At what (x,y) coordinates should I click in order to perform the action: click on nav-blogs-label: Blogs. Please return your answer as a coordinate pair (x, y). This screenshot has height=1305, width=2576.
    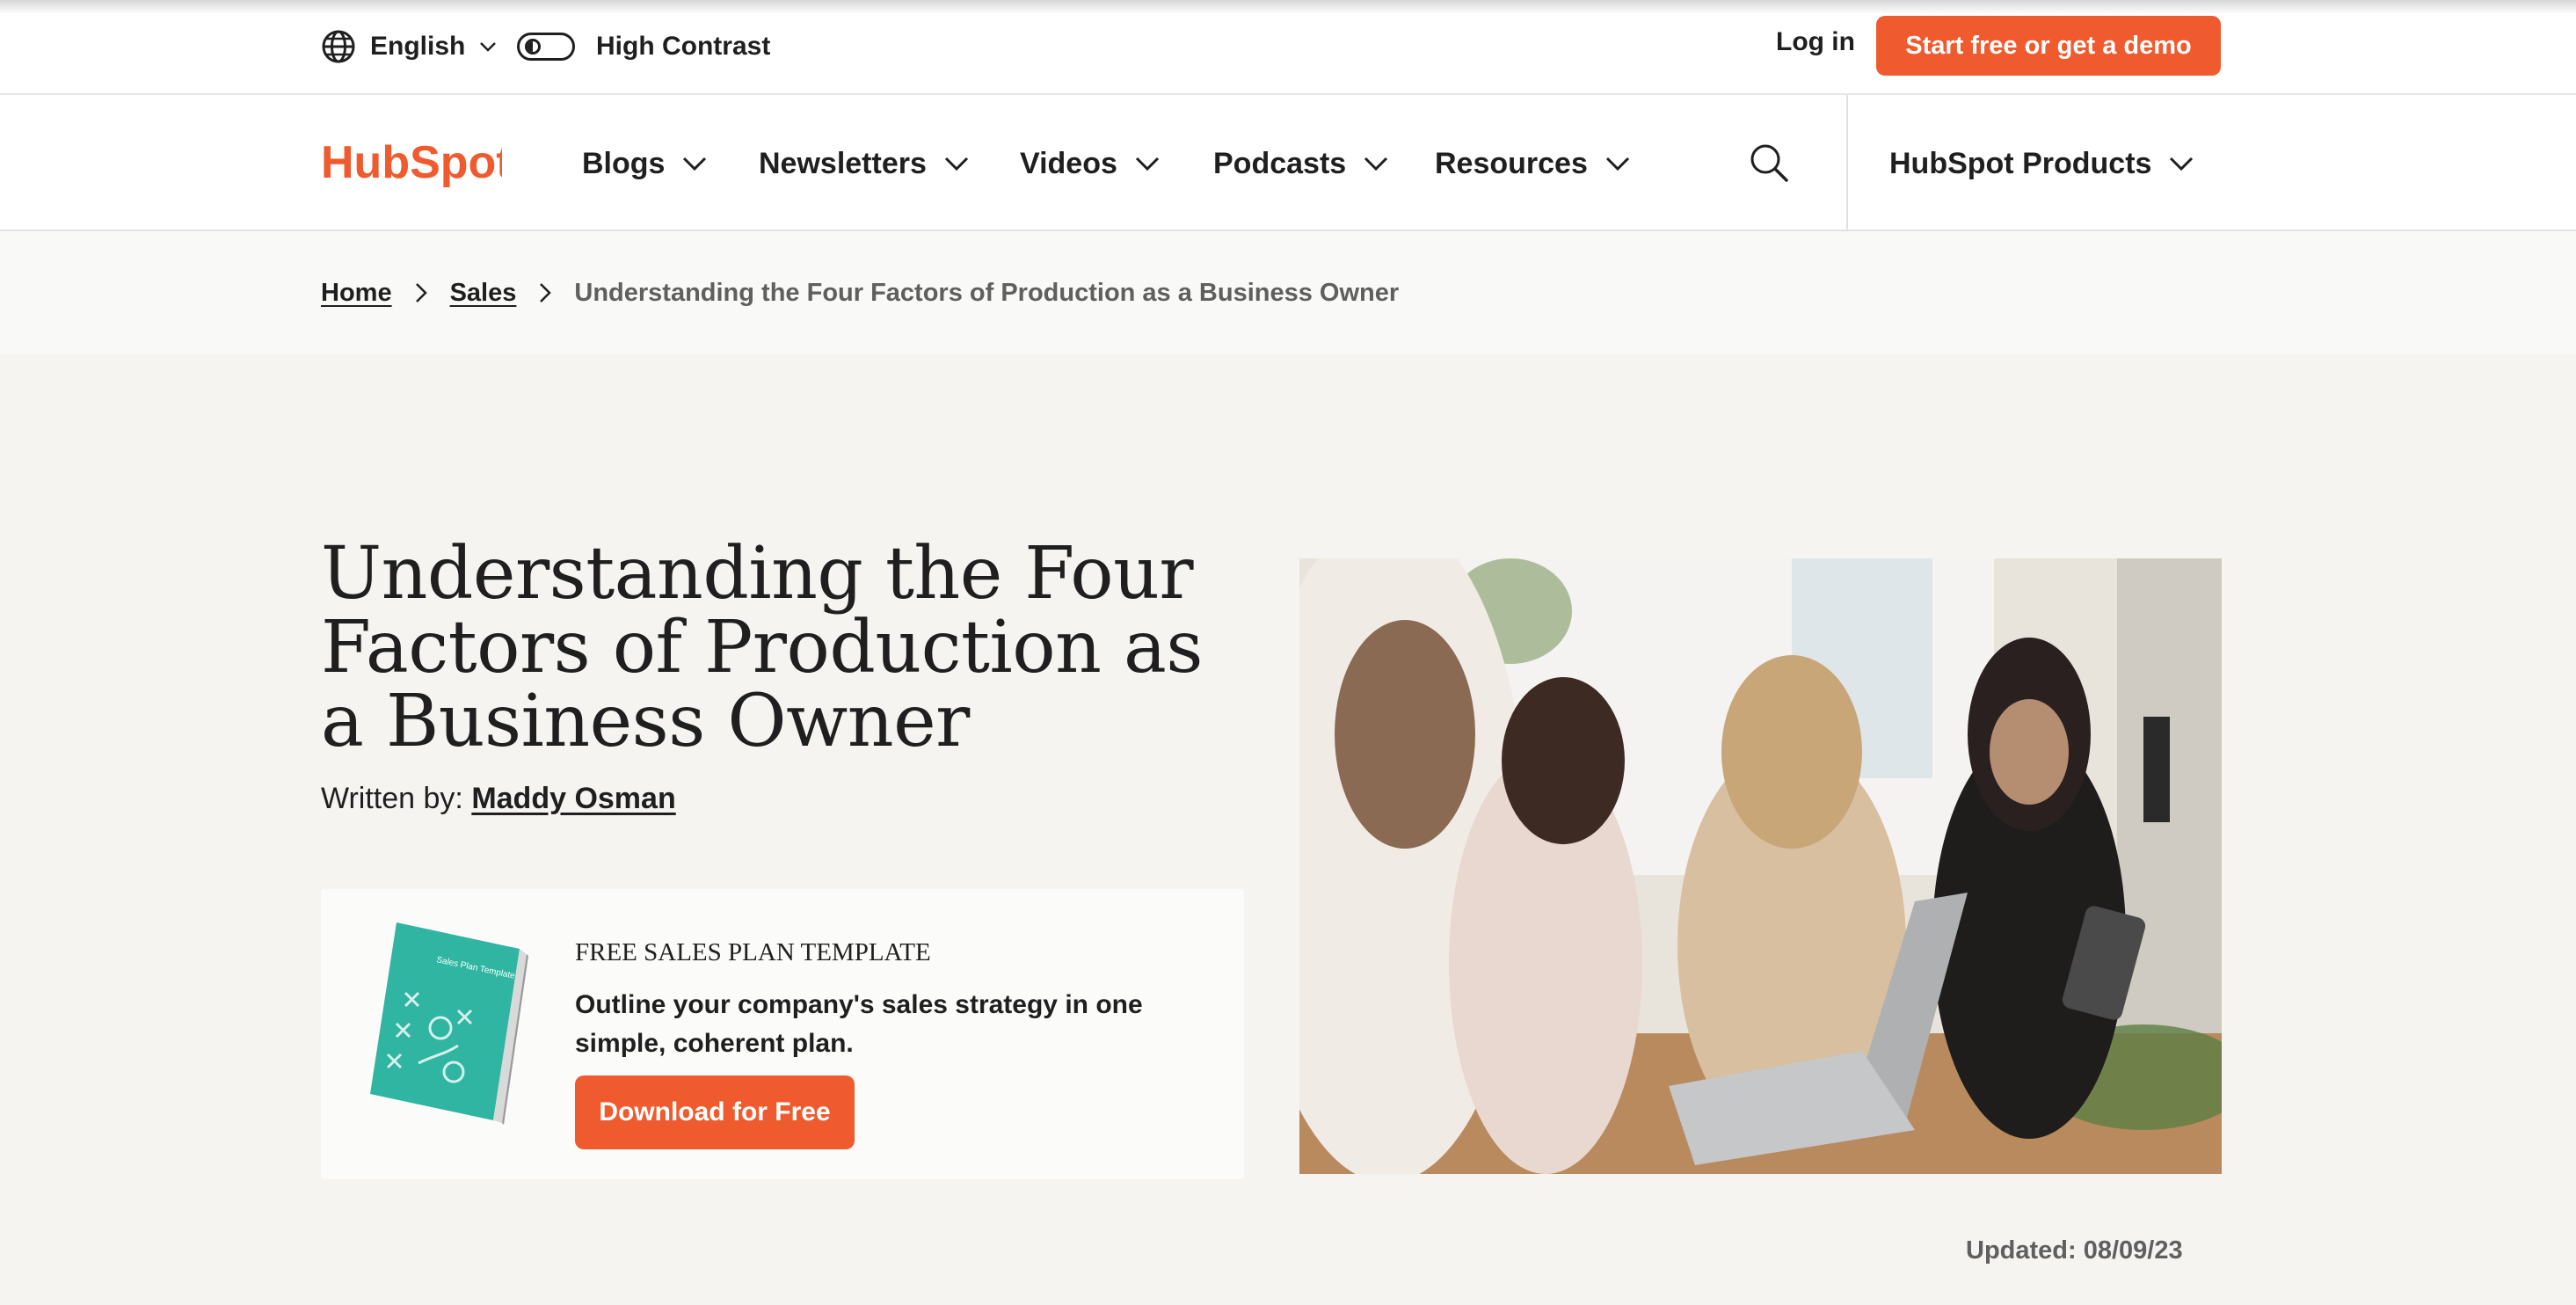
    Looking at the image, I should click on (624, 163).